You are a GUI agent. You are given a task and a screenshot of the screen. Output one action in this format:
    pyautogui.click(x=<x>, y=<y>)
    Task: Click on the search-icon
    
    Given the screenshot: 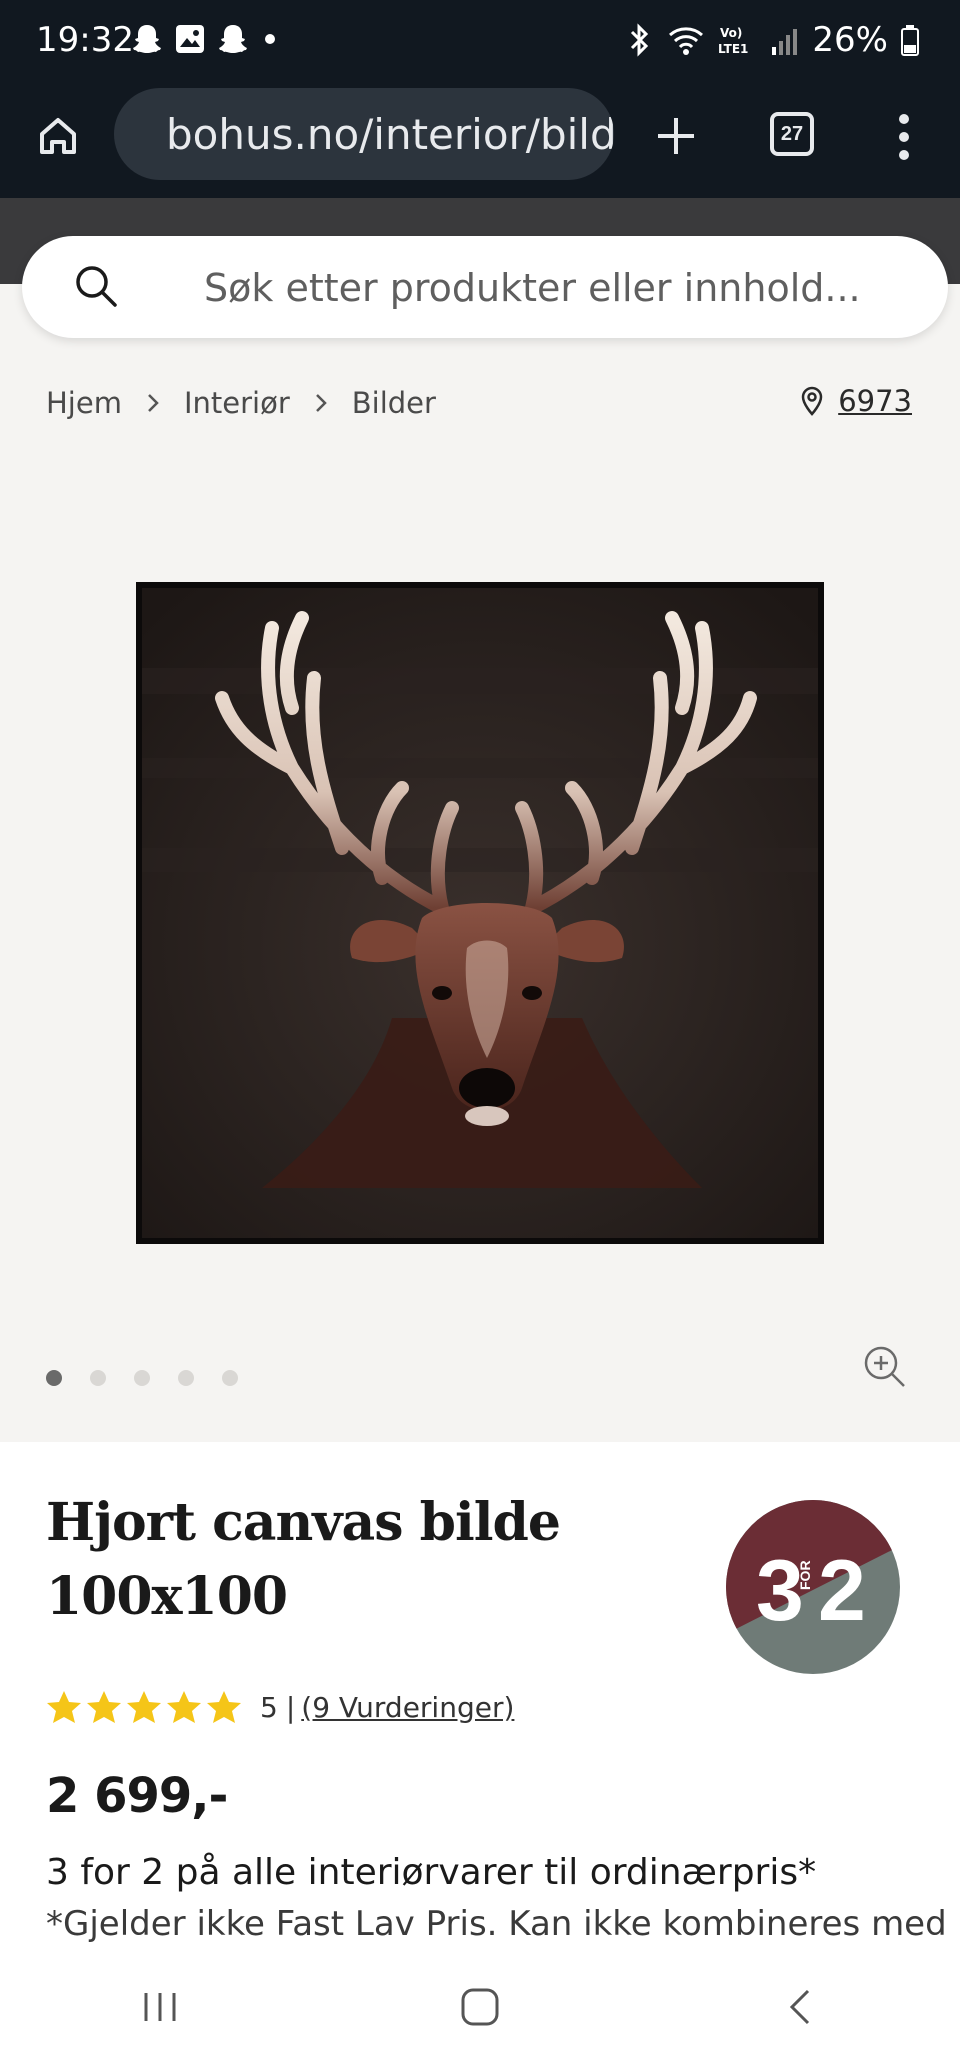 What is the action you would take?
    pyautogui.click(x=96, y=286)
    